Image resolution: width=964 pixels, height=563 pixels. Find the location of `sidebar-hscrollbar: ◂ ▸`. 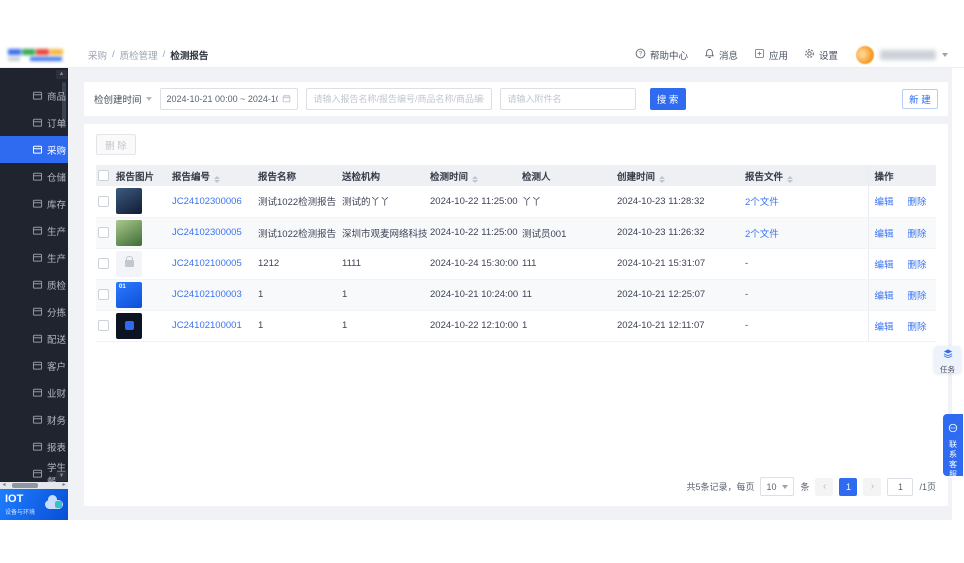

sidebar-hscrollbar: ◂ ▸ is located at coordinates (34, 485).